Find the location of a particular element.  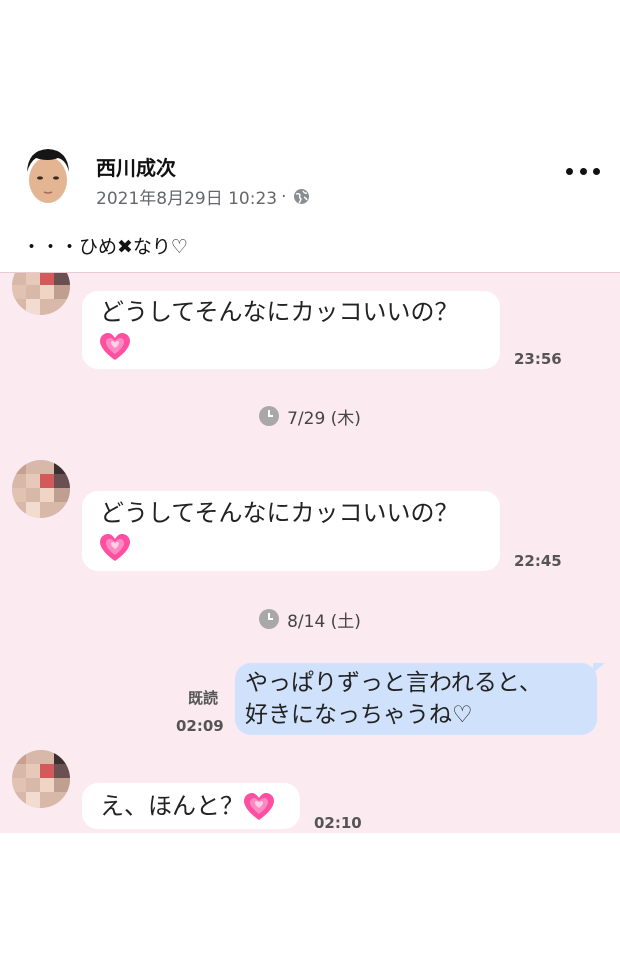

incoming-message: え、ほんと？ is located at coordinates (191, 806).